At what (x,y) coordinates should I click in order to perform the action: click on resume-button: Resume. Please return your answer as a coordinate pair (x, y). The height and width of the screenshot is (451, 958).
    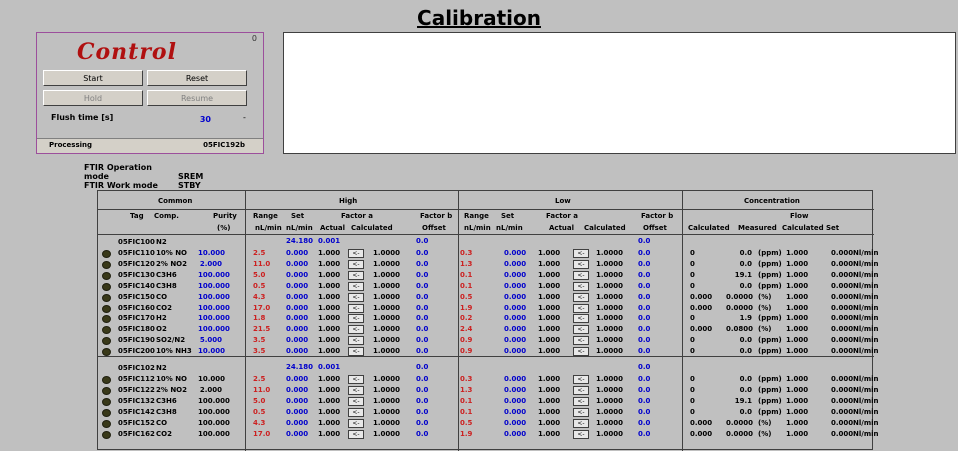
    Looking at the image, I should click on (197, 98).